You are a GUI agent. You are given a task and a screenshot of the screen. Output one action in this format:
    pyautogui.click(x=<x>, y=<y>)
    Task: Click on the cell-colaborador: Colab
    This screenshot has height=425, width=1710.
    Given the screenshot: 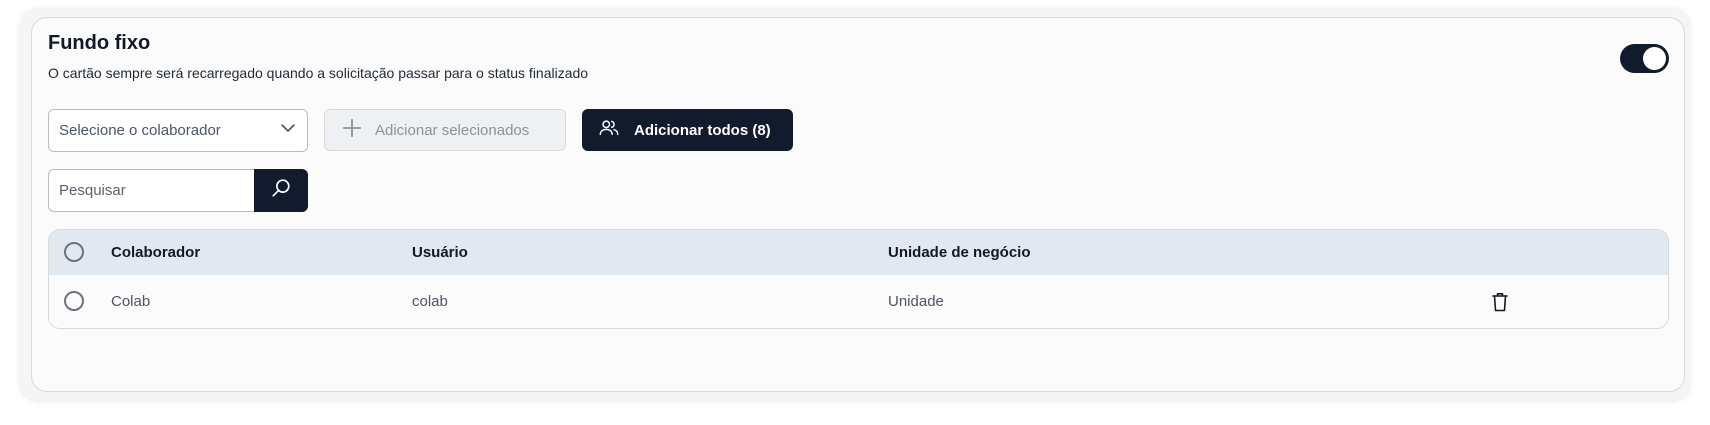 What is the action you would take?
    pyautogui.click(x=131, y=301)
    